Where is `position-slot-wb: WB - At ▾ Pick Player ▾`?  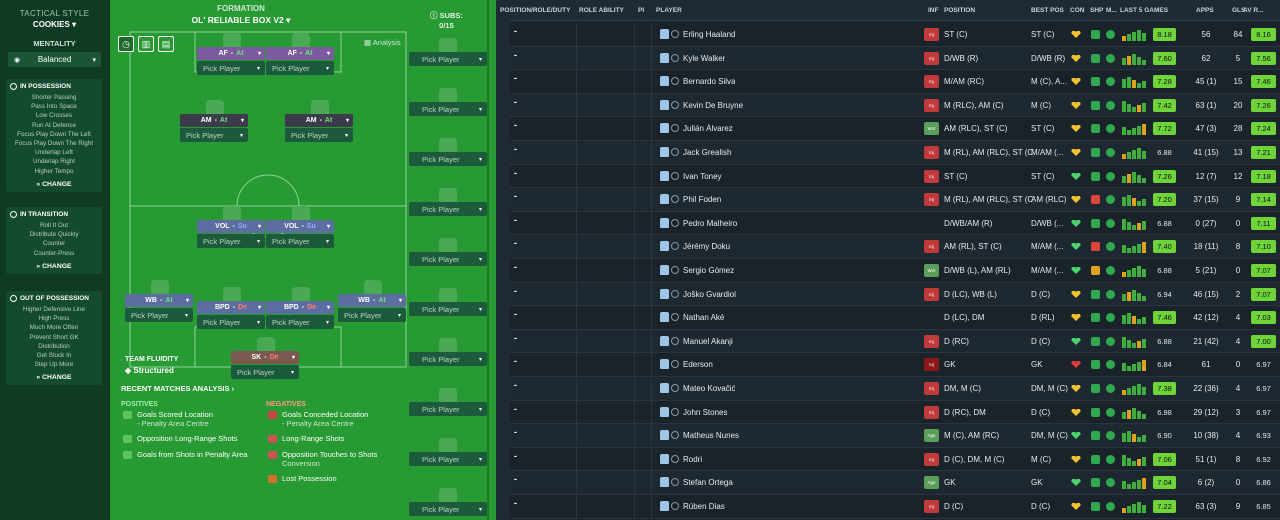 position-slot-wb: WB - At ▾ Pick Player ▾ is located at coordinates (372, 302).